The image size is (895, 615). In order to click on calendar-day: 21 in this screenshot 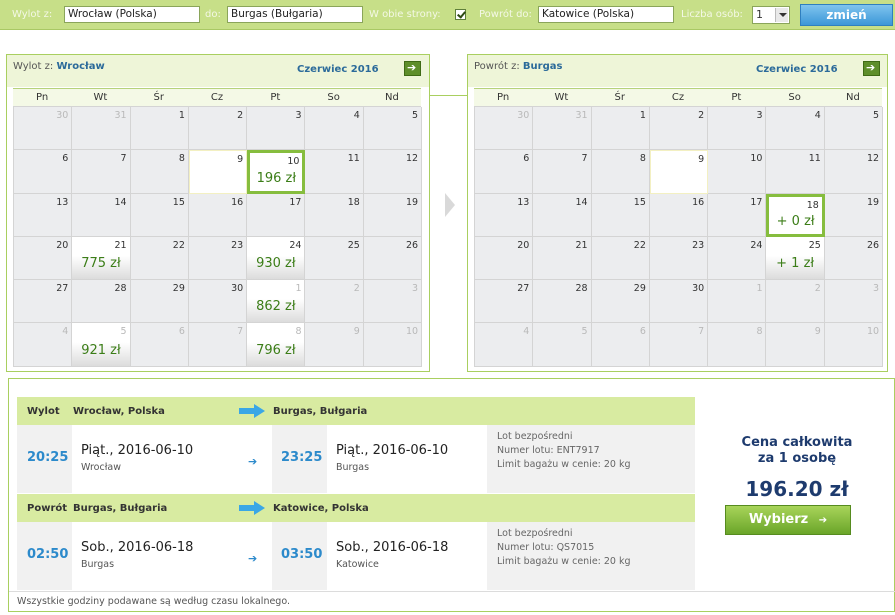, I will do `click(562, 258)`.